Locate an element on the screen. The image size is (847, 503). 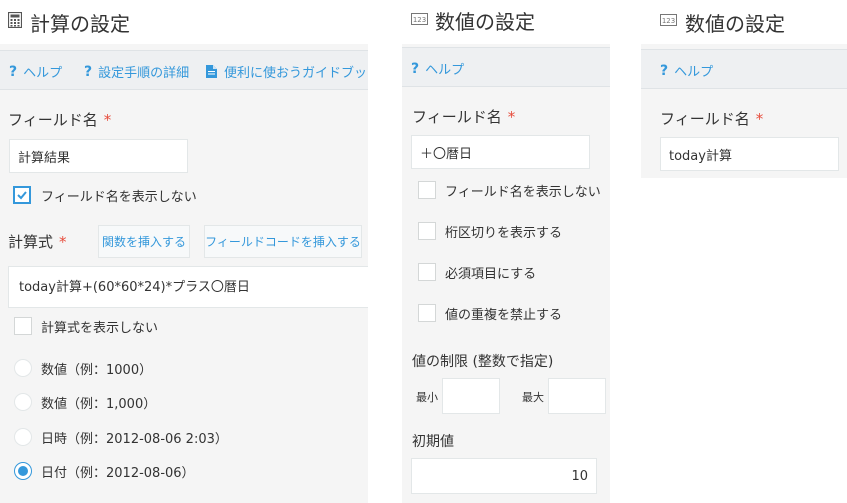
number-settings-panel-2: 123 数値の設定 ? ヘルプ フィールド名 * is located at coordinates (744, 89).